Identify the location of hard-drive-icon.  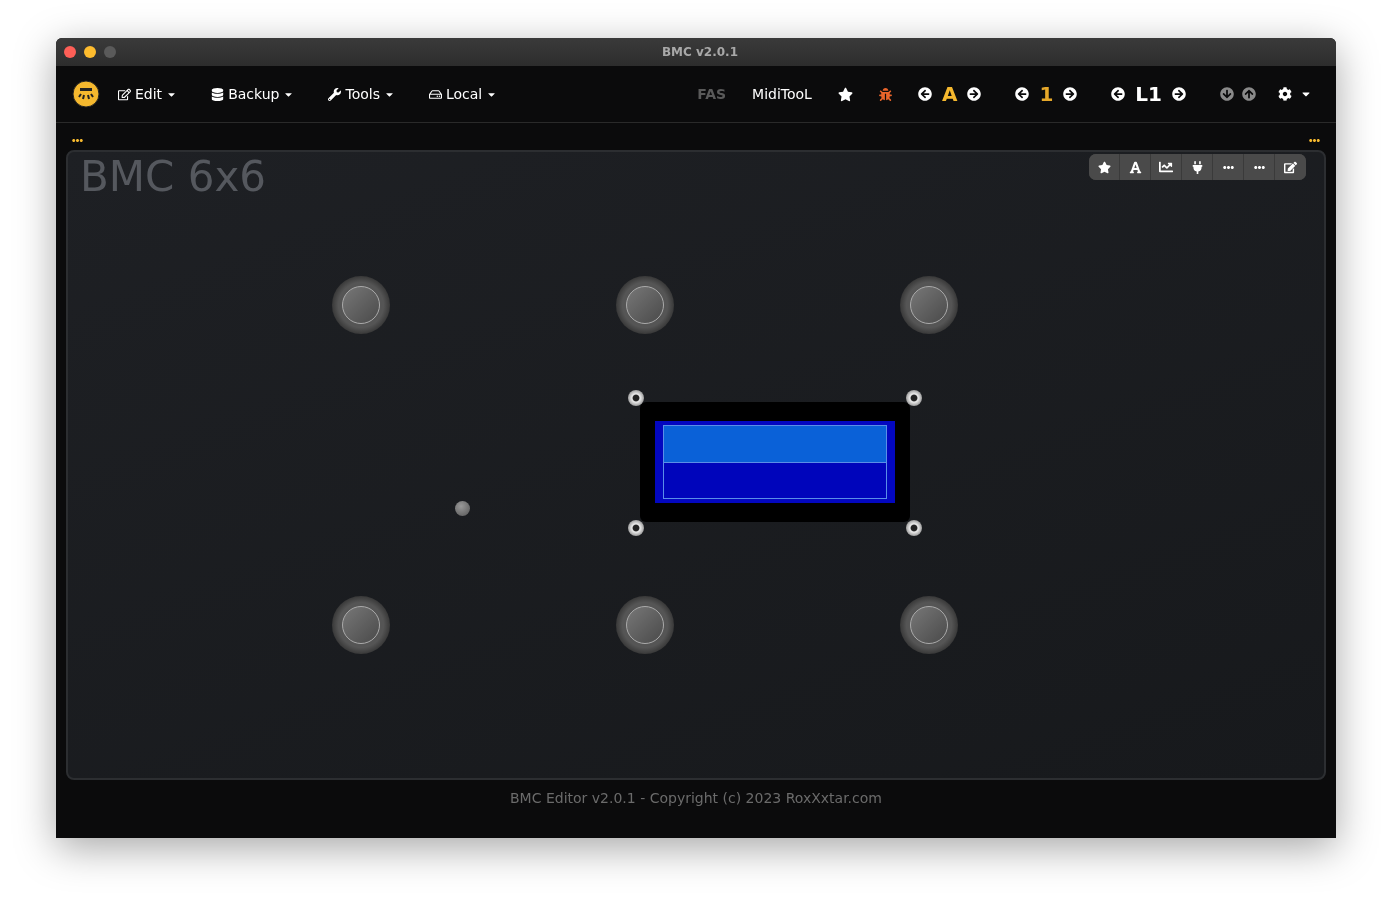
(435, 94).